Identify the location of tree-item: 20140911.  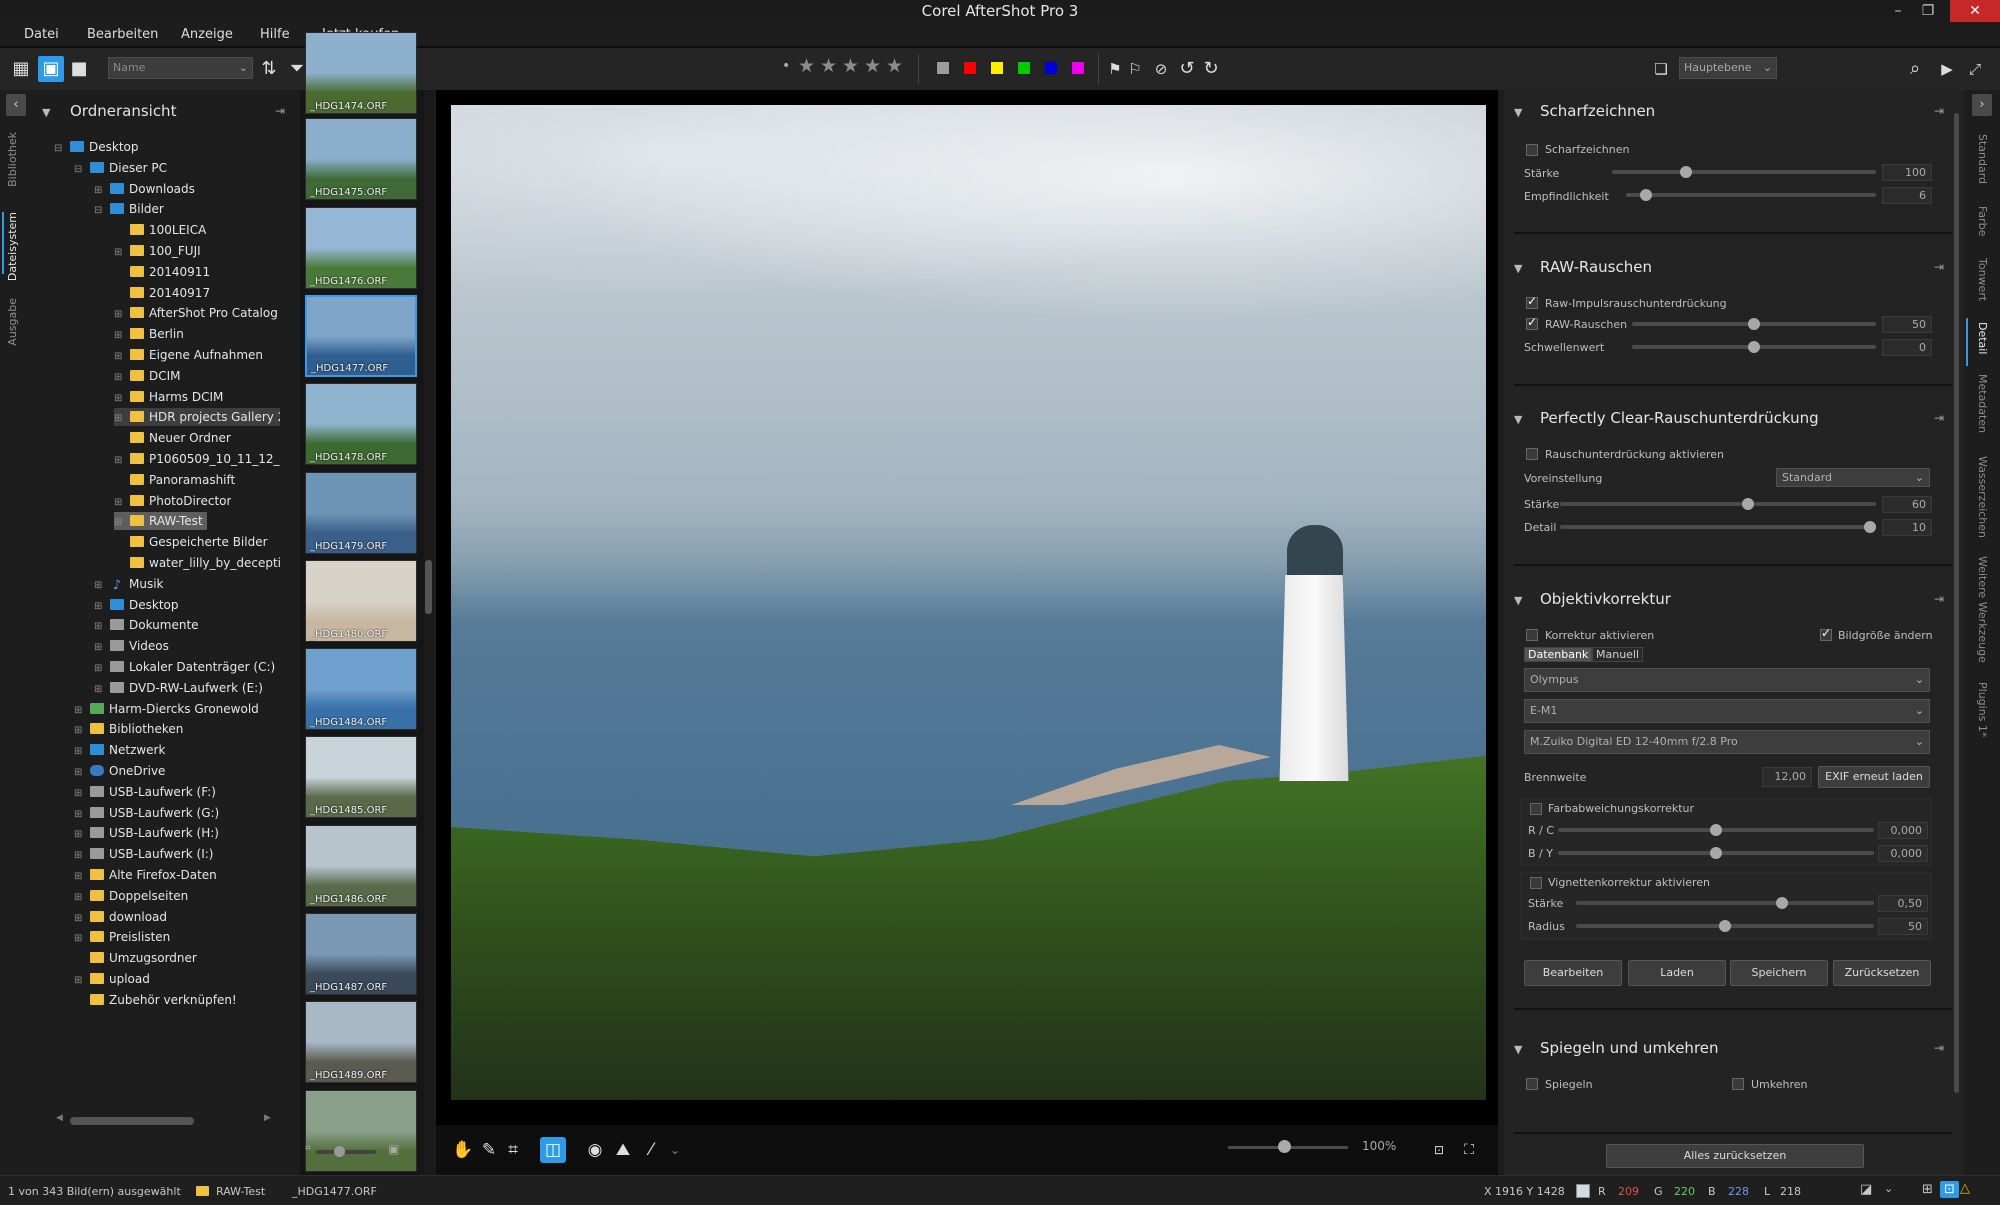
(162, 272).